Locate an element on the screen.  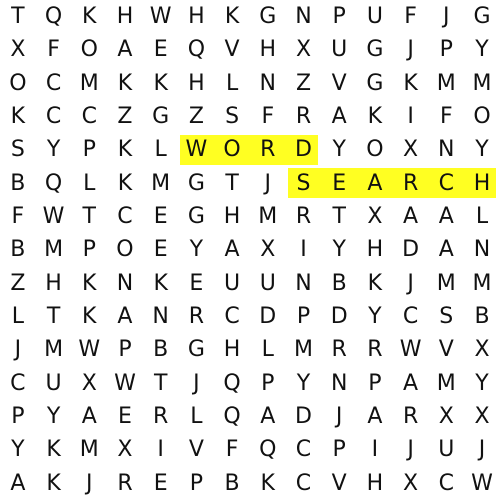
grid-cell: I is located at coordinates (375, 449).